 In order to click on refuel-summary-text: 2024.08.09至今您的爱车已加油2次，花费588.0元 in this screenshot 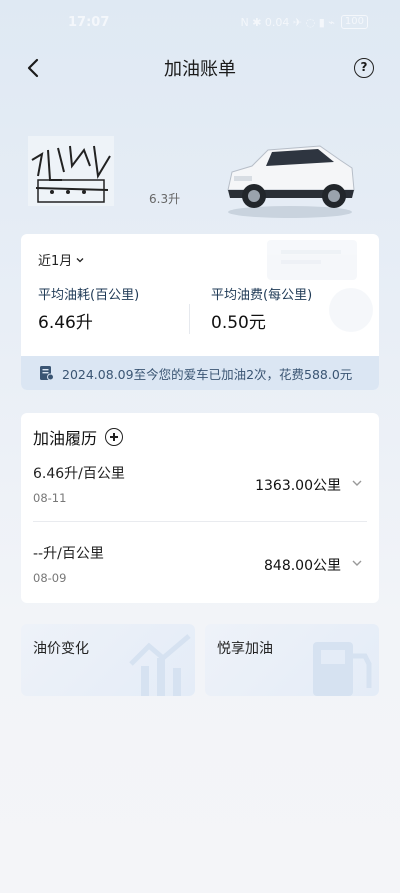, I will do `click(207, 374)`.